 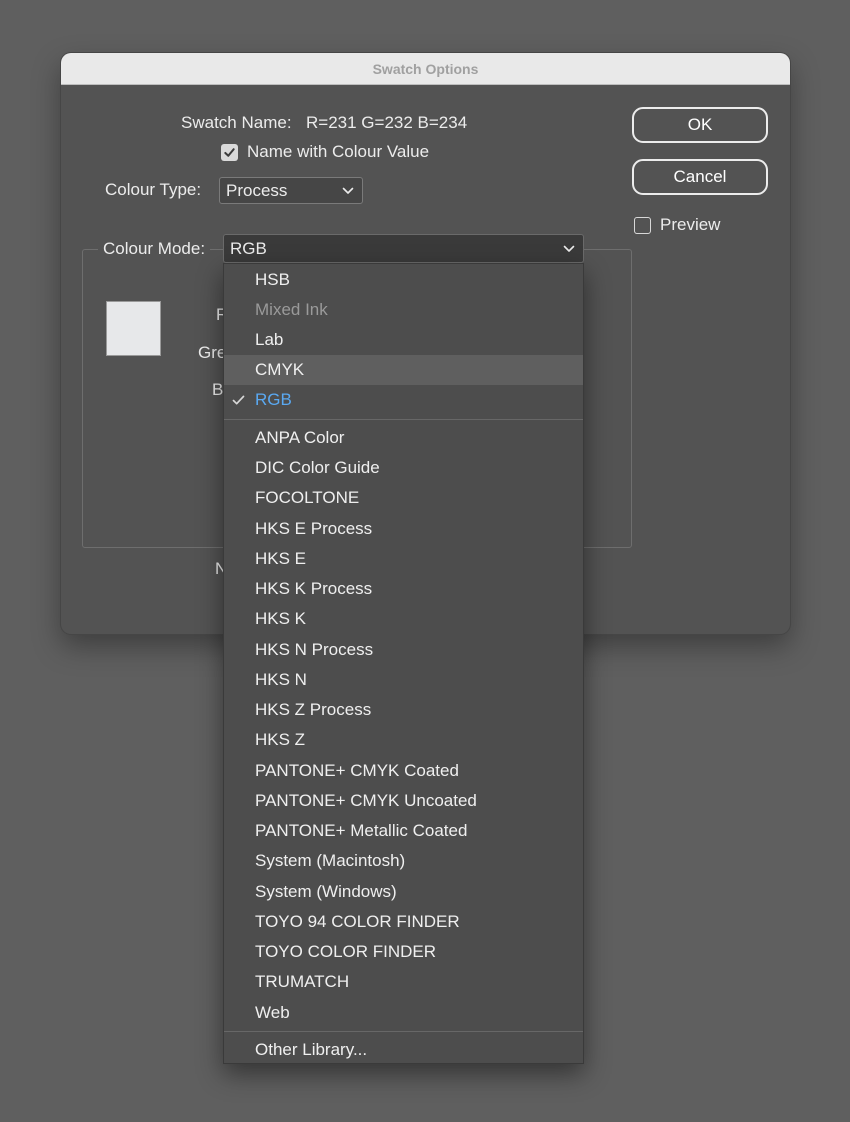 What do you see at coordinates (314, 649) in the screenshot?
I see `menu-item-label: HKS N Process` at bounding box center [314, 649].